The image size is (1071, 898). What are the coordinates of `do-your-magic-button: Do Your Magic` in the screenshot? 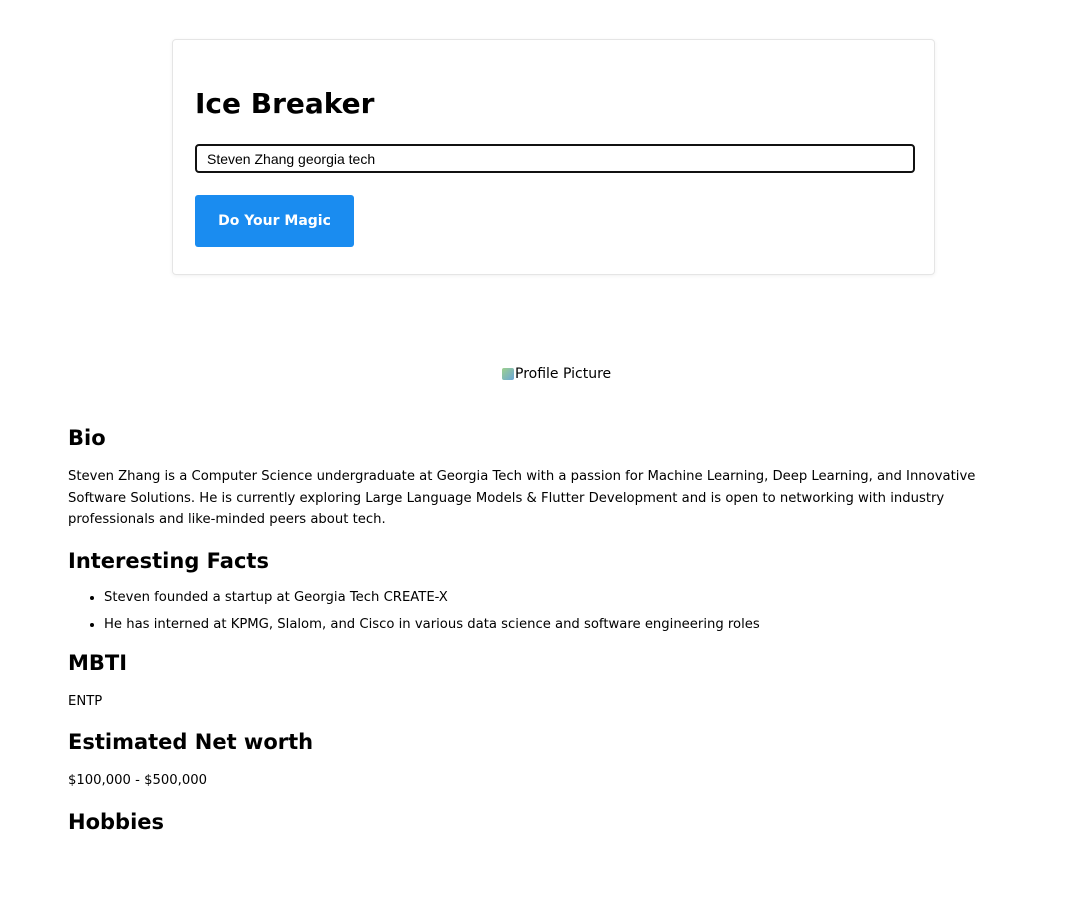 It's located at (274, 221).